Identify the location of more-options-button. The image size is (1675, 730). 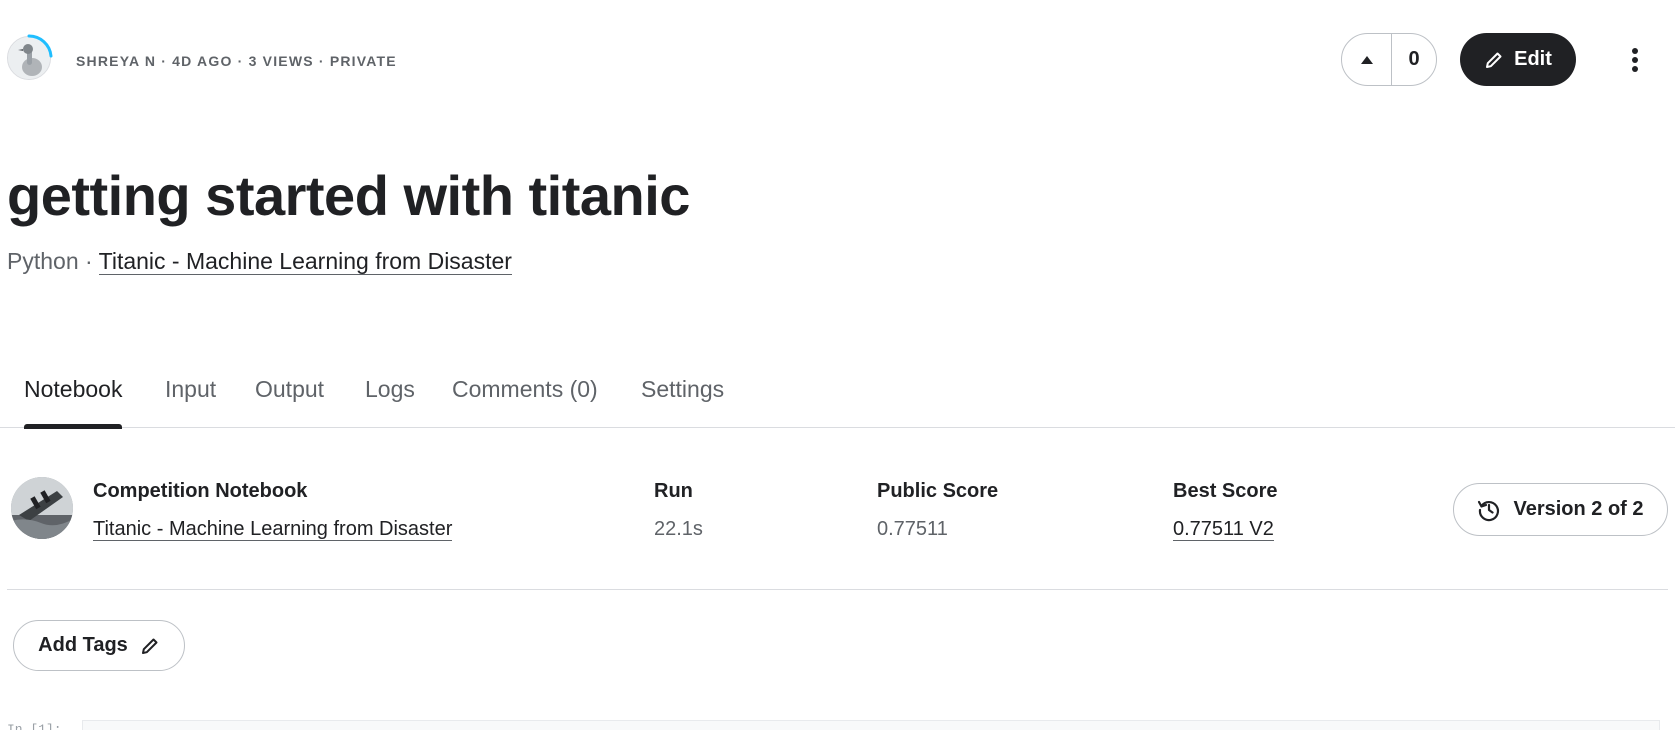
(1635, 60).